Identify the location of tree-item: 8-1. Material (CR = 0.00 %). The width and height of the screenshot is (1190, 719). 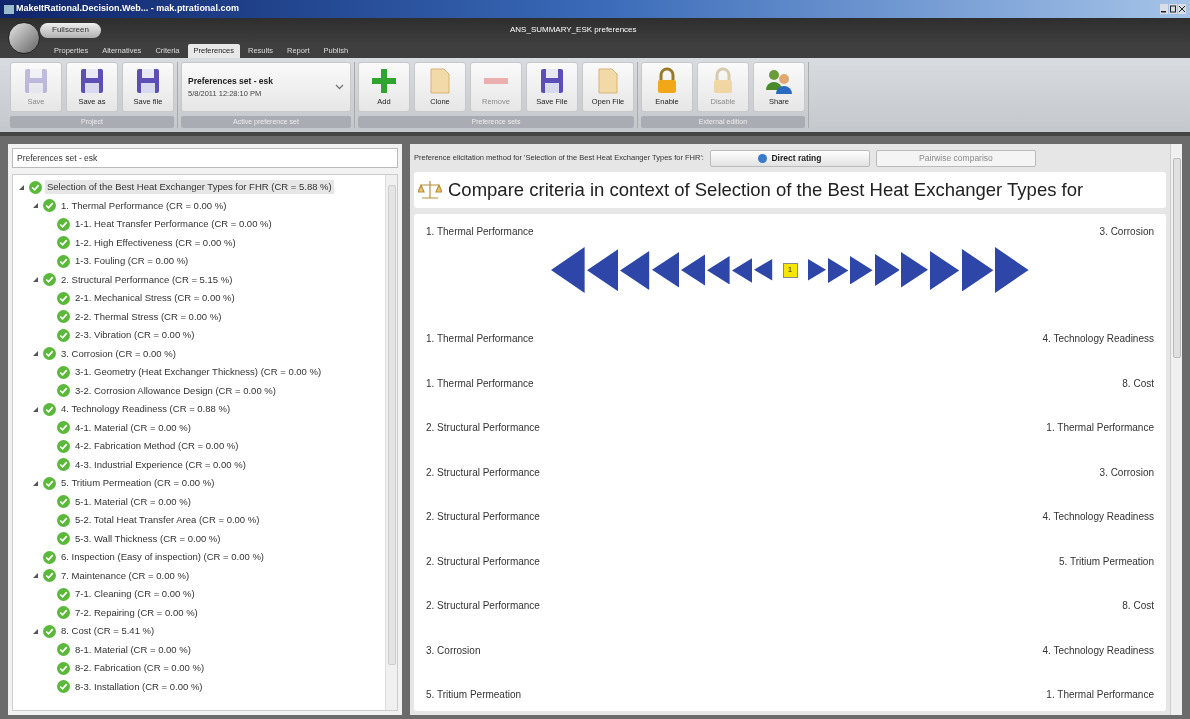
(133, 649).